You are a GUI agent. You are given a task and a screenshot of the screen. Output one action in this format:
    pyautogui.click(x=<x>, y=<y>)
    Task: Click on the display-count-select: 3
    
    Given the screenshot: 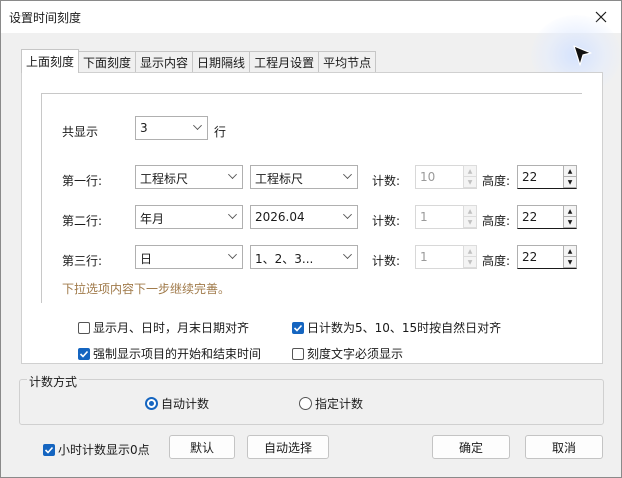 What is the action you would take?
    pyautogui.click(x=171, y=128)
    